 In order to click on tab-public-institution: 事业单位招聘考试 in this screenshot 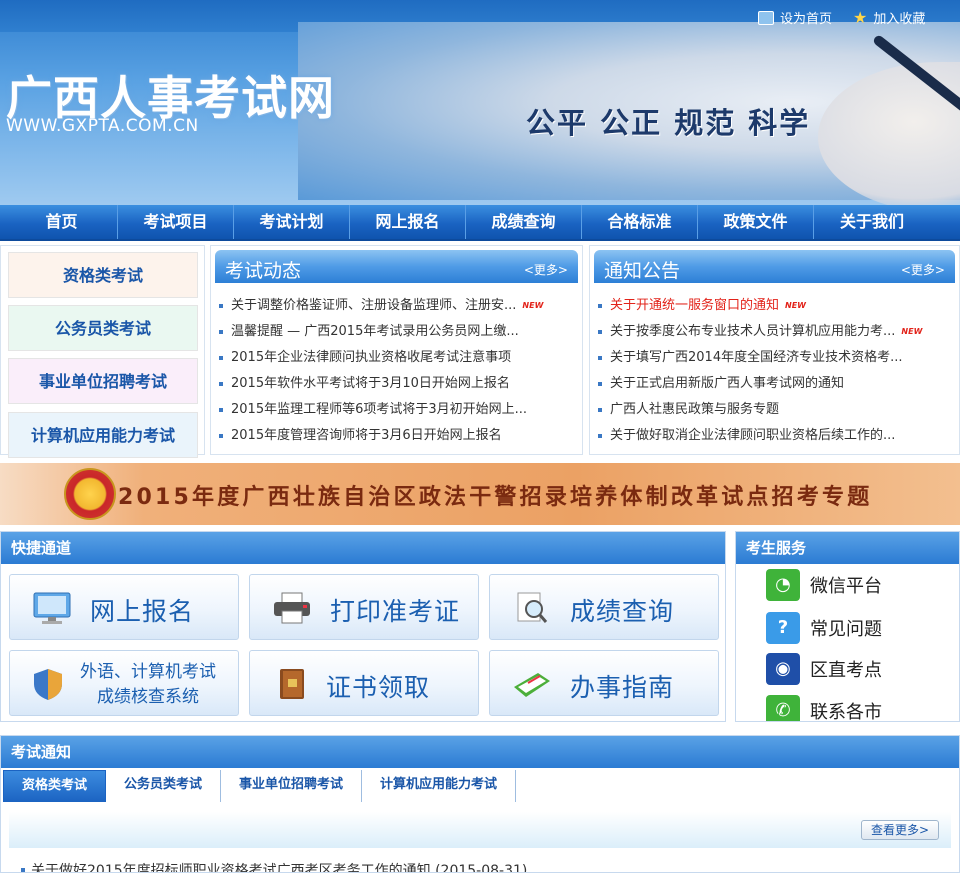, I will do `click(292, 786)`.